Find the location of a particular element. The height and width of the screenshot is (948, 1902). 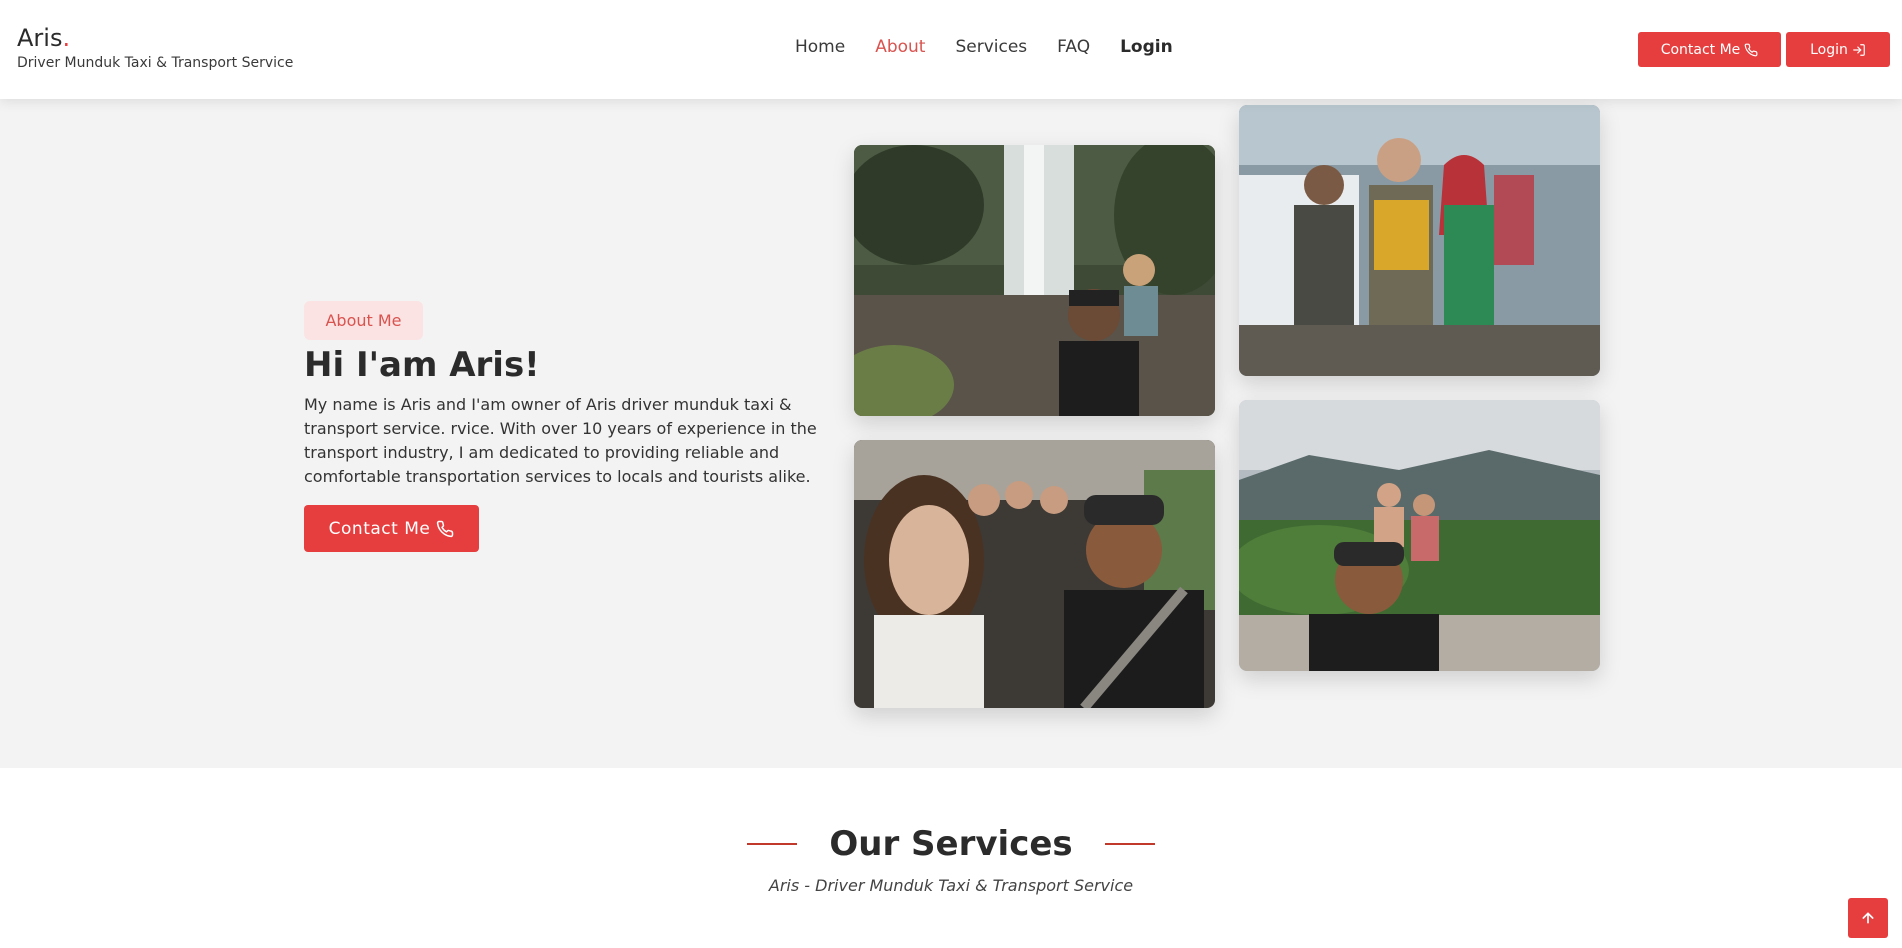

contact-me-button: Contact Me is located at coordinates (1709, 49).